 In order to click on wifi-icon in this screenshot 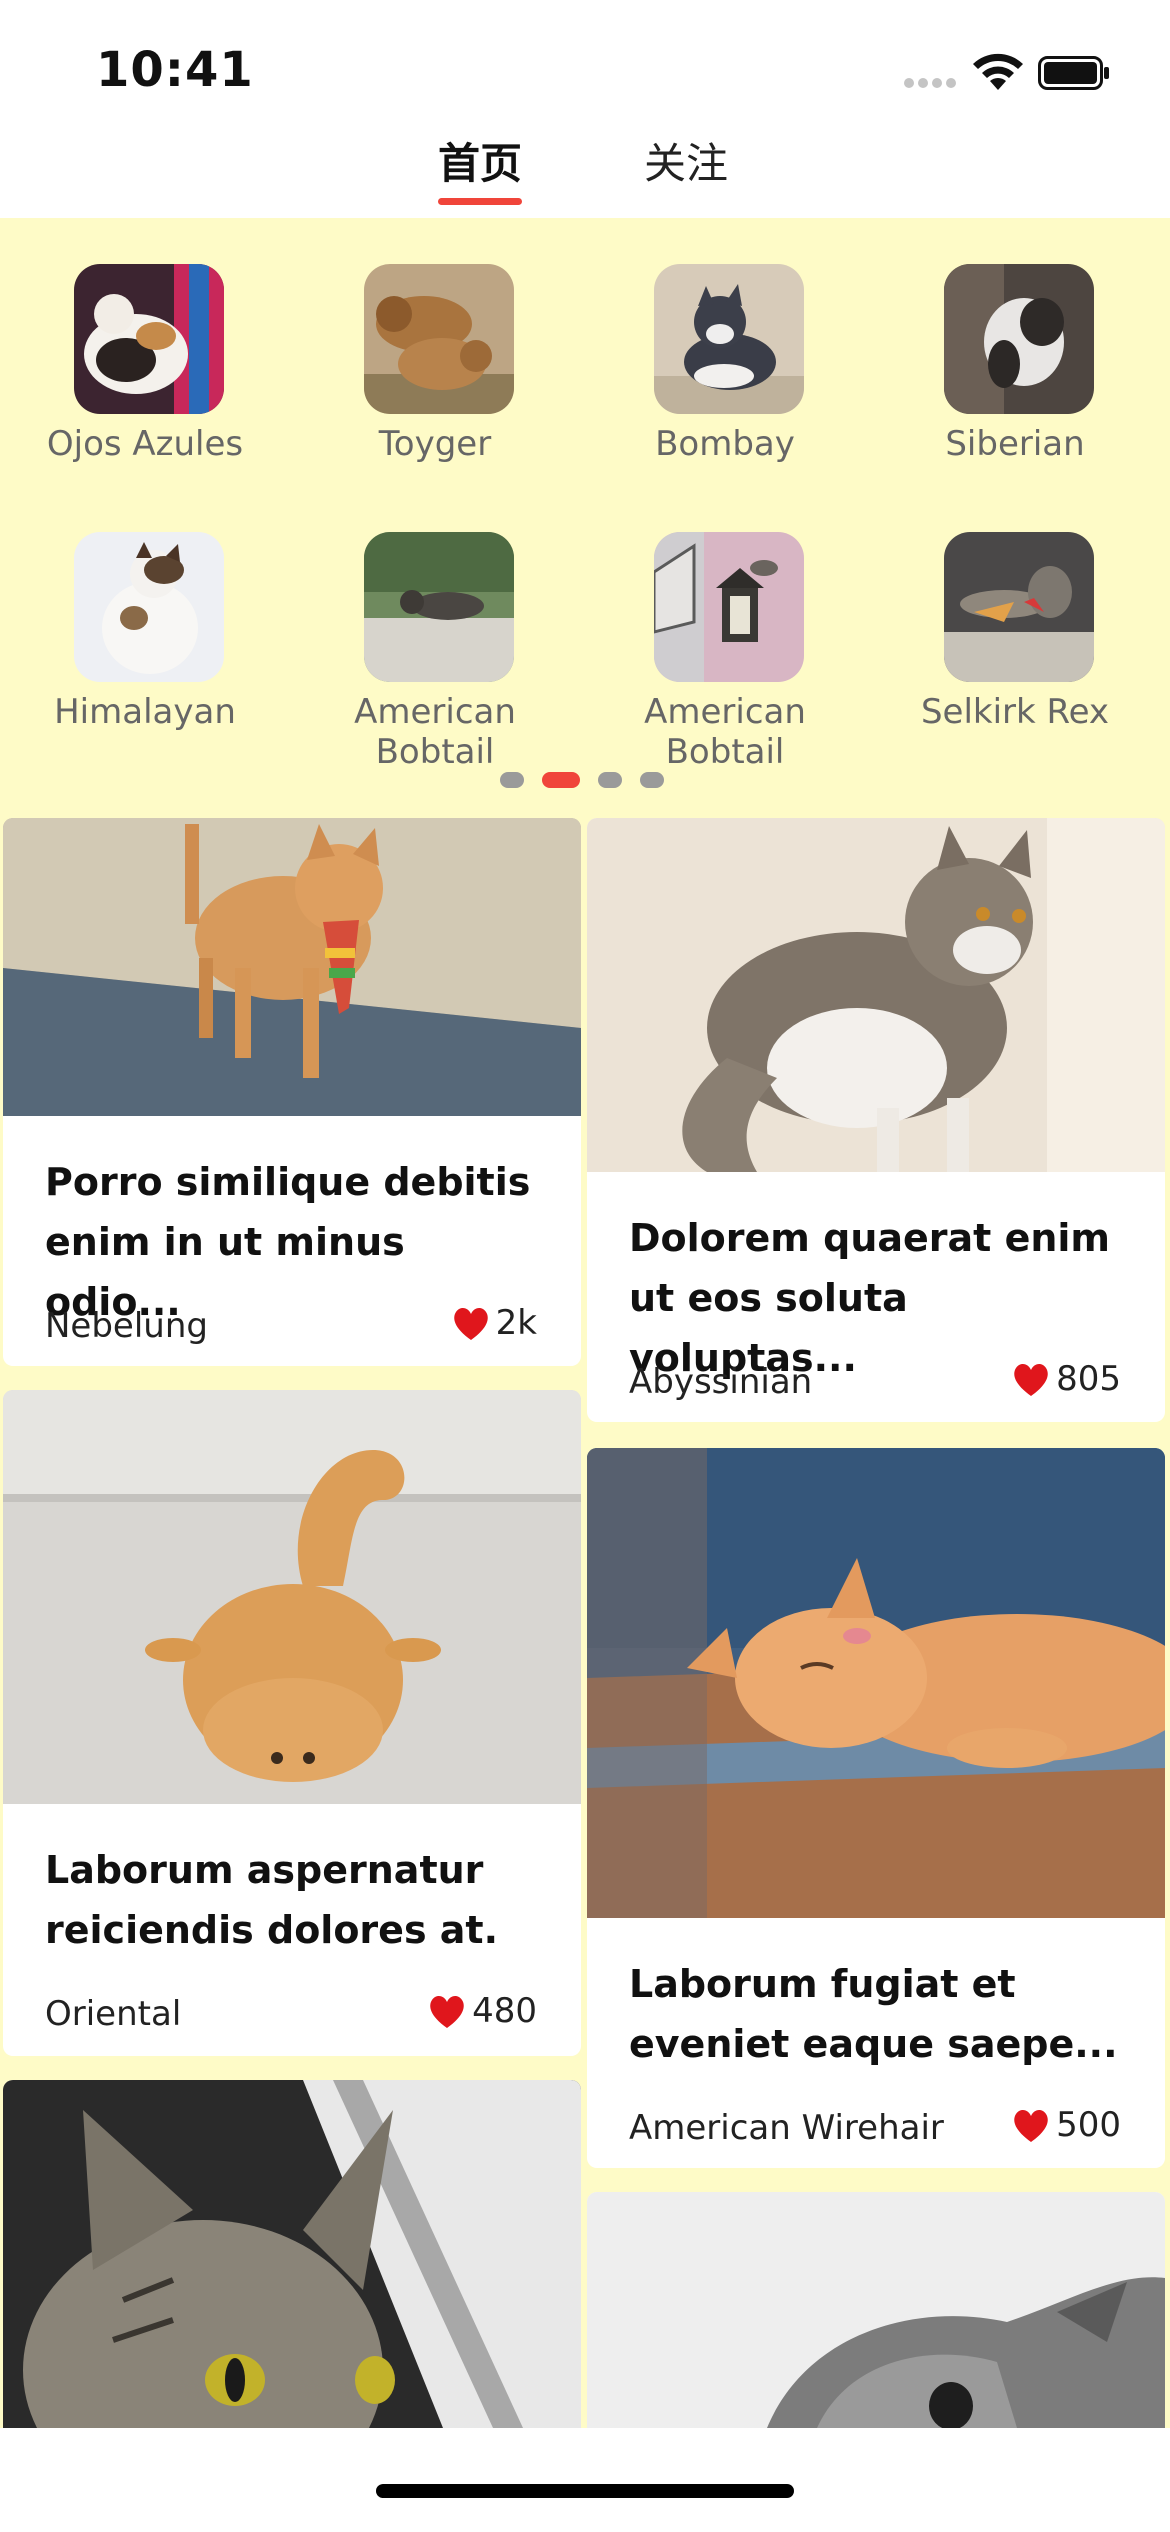, I will do `click(998, 71)`.